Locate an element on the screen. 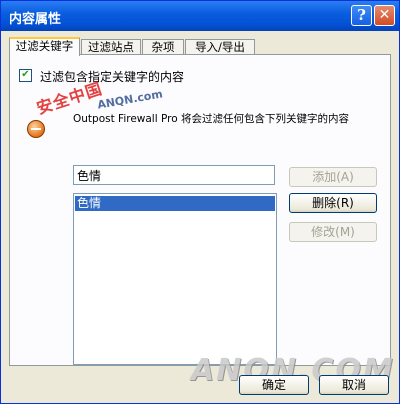 The height and width of the screenshot is (404, 400). tab-filter-sites: 过滤站点 is located at coordinates (111, 47).